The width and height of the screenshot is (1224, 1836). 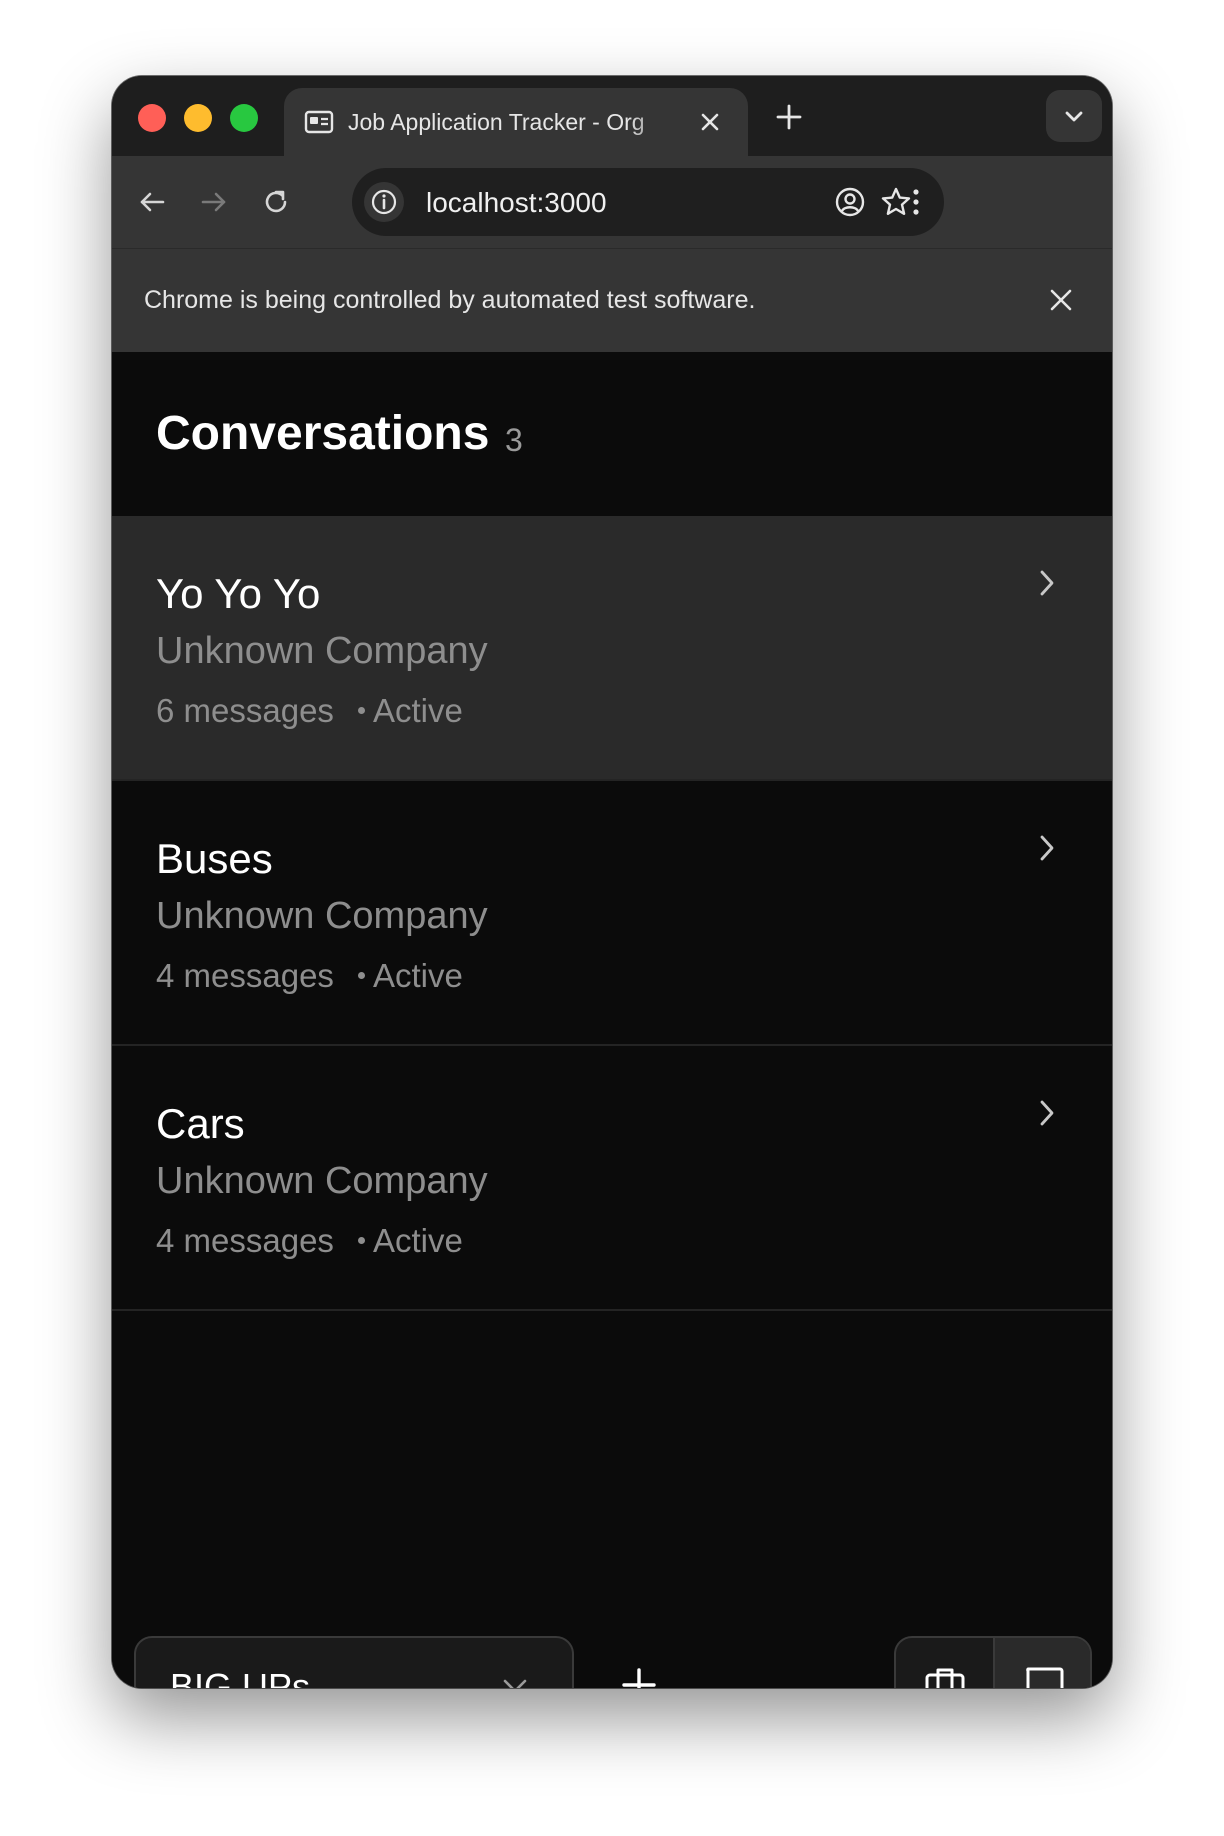 I want to click on add-plus-icon, so click(x=639, y=1675).